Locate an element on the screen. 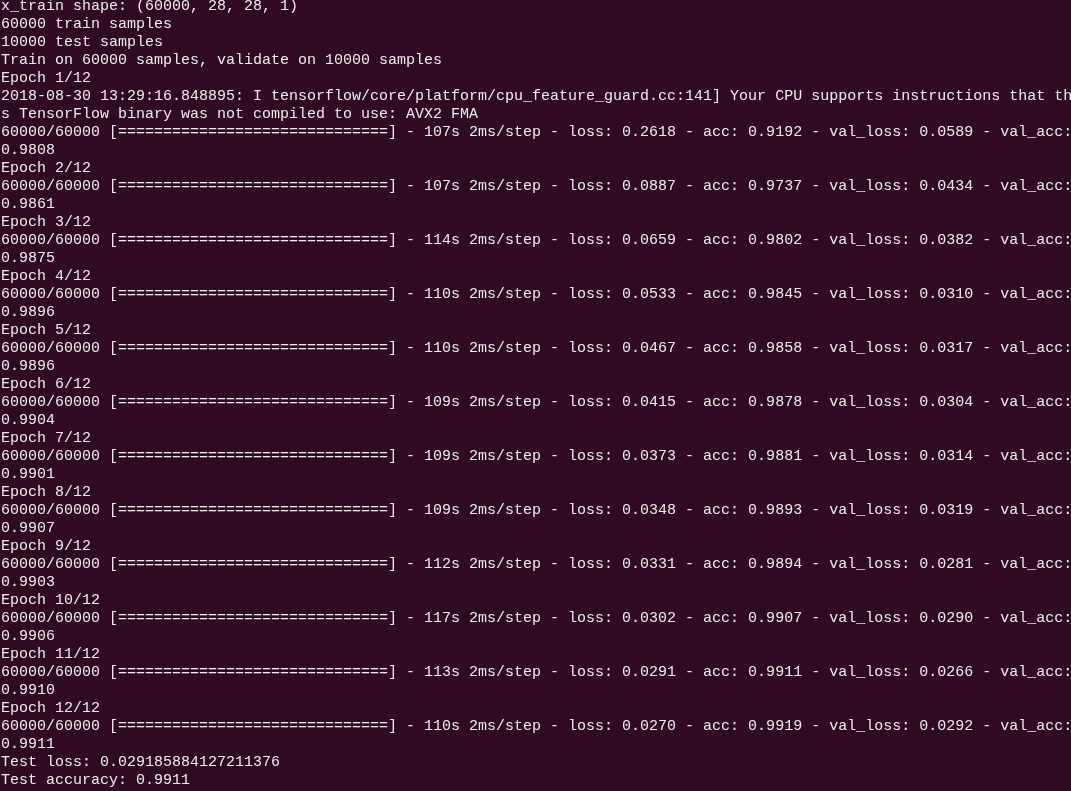 Image resolution: width=1071 pixels, height=791 pixels. output-line: 60000/60000 [==============================] - 109s 2ms/step - loss: 0.0373 - acc: 0.9881 - val_loss: 0.0314 - val_acc: is located at coordinates (536, 457).